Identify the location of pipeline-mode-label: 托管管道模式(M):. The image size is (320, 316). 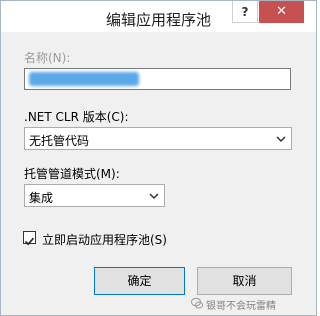
(72, 174).